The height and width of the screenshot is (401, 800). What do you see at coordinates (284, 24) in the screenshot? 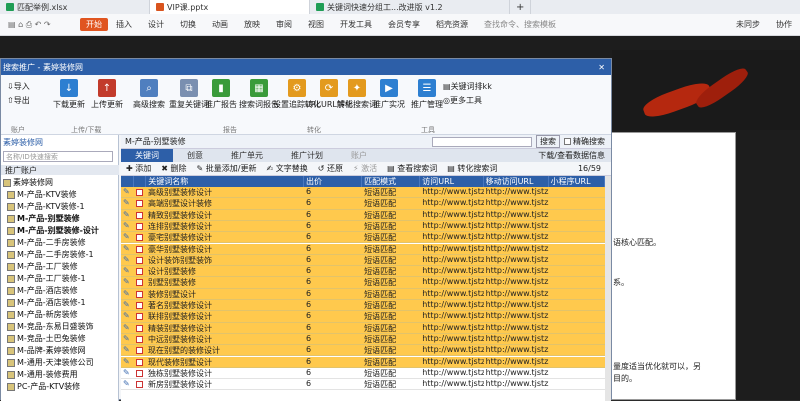
I see `ribbon-tab-review: 审阅` at bounding box center [284, 24].